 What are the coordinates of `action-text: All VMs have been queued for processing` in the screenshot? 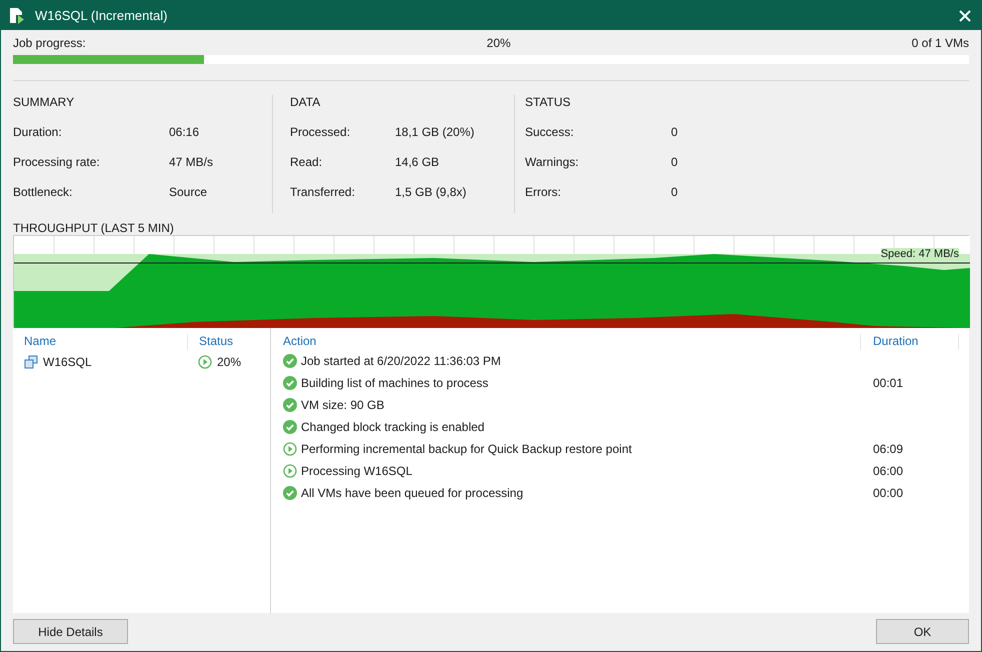 It's located at (412, 493).